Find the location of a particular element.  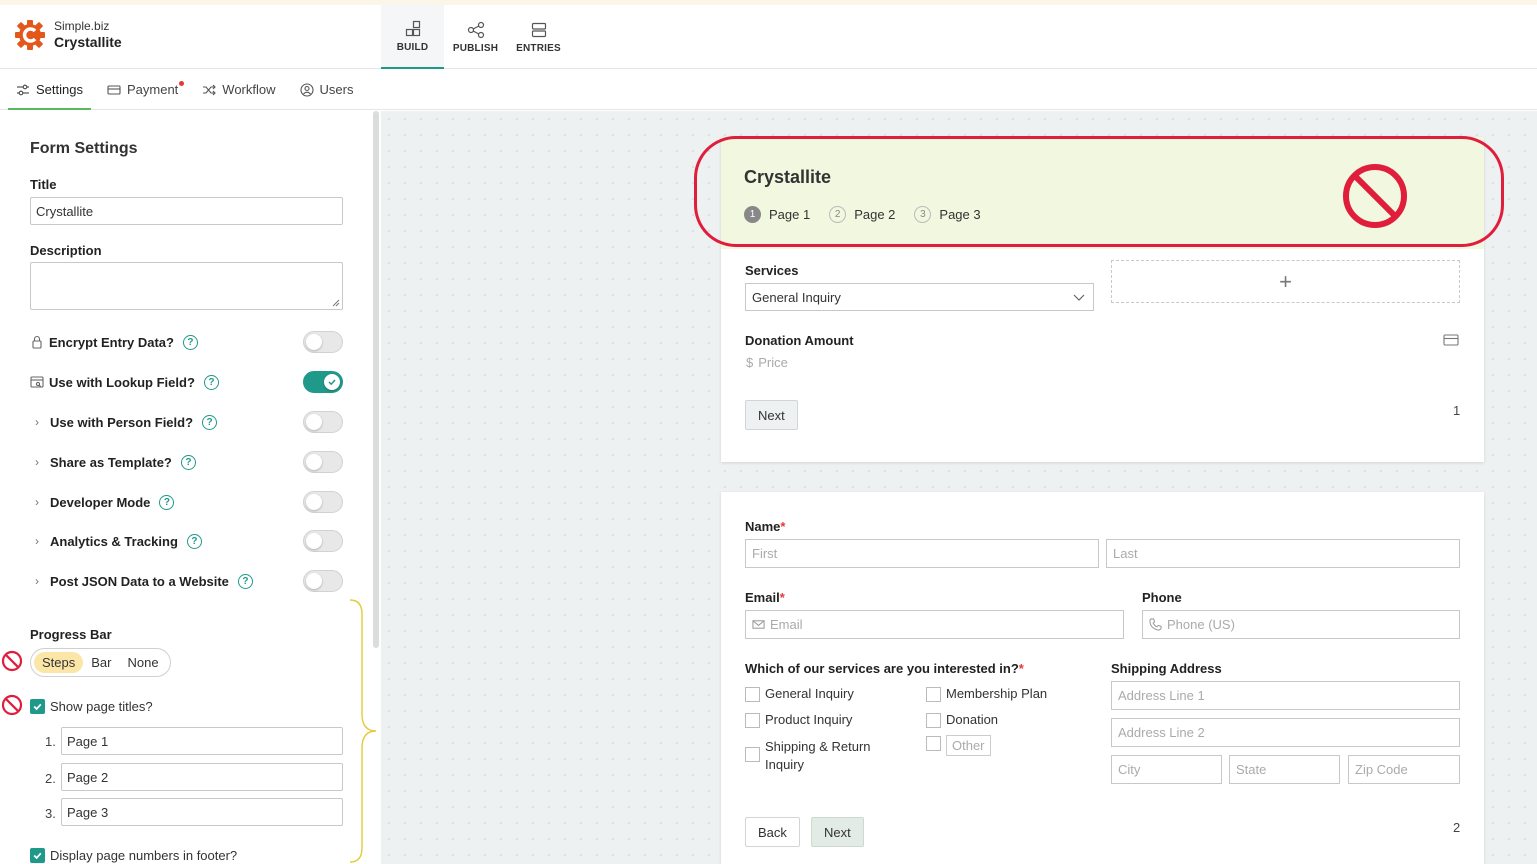

toggle-row-template: › Share as Template? ? is located at coordinates (186, 462).